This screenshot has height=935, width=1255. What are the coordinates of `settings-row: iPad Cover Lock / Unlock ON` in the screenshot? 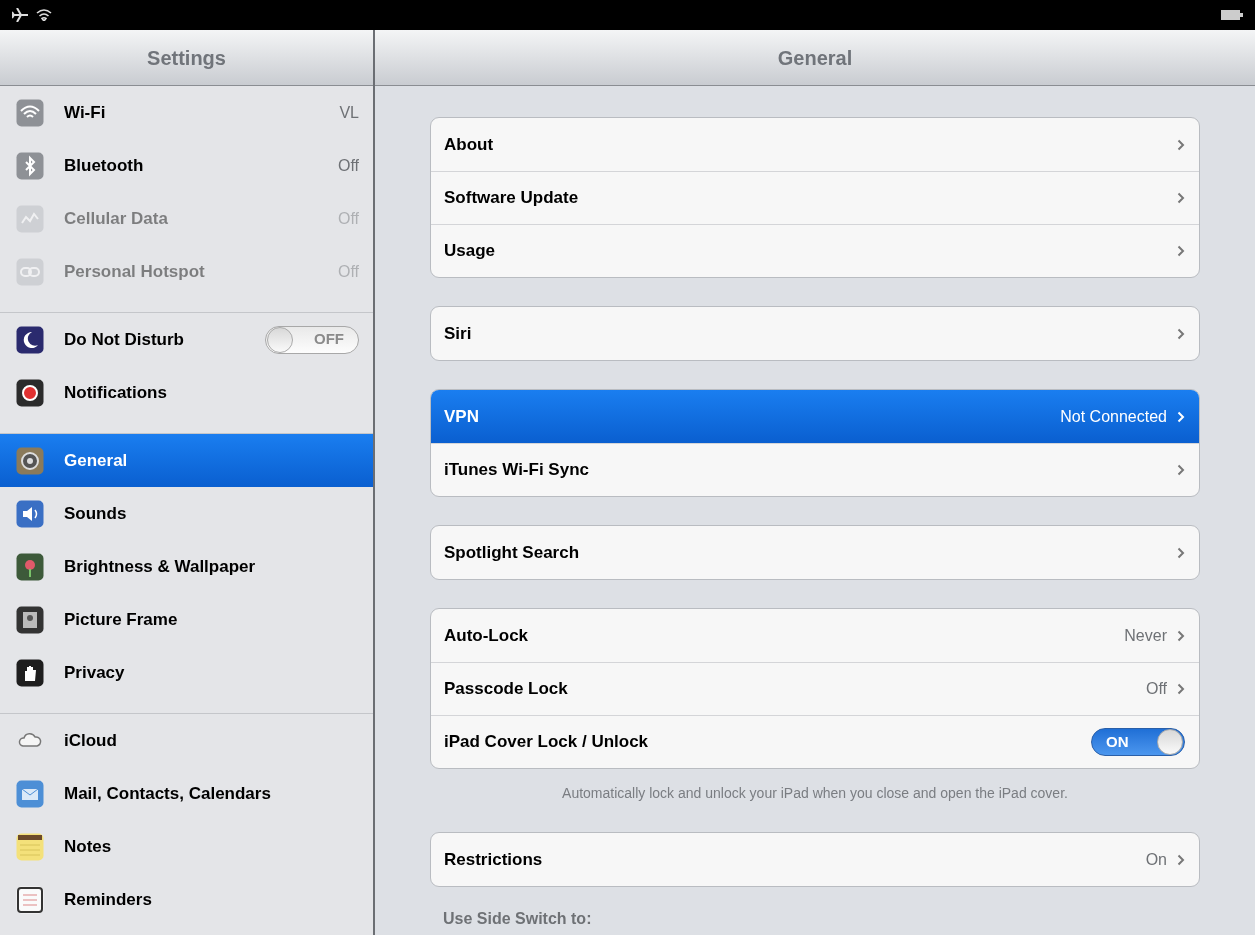 It's located at (815, 741).